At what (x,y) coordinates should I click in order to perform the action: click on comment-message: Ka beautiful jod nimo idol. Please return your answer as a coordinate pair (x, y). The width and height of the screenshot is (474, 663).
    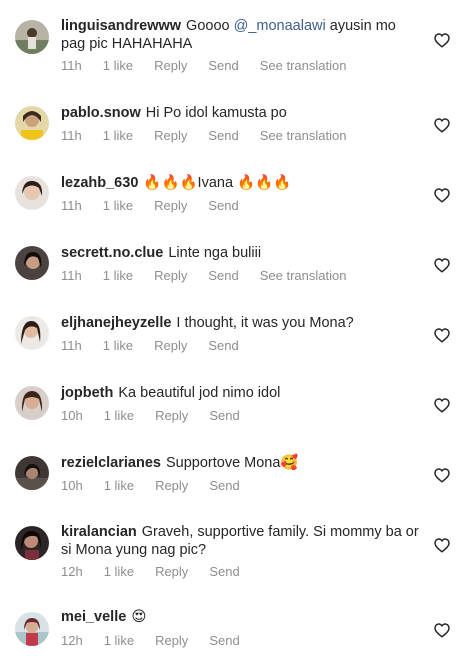
    Looking at the image, I should click on (199, 393).